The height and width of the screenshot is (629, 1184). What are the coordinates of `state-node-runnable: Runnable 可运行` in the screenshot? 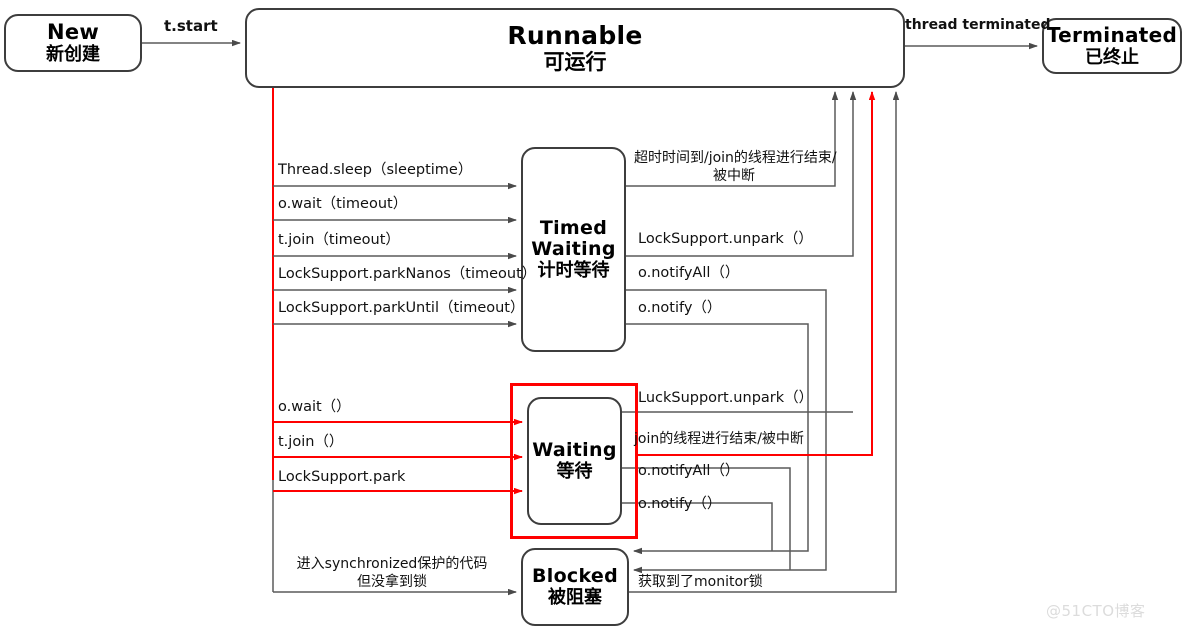 It's located at (575, 48).